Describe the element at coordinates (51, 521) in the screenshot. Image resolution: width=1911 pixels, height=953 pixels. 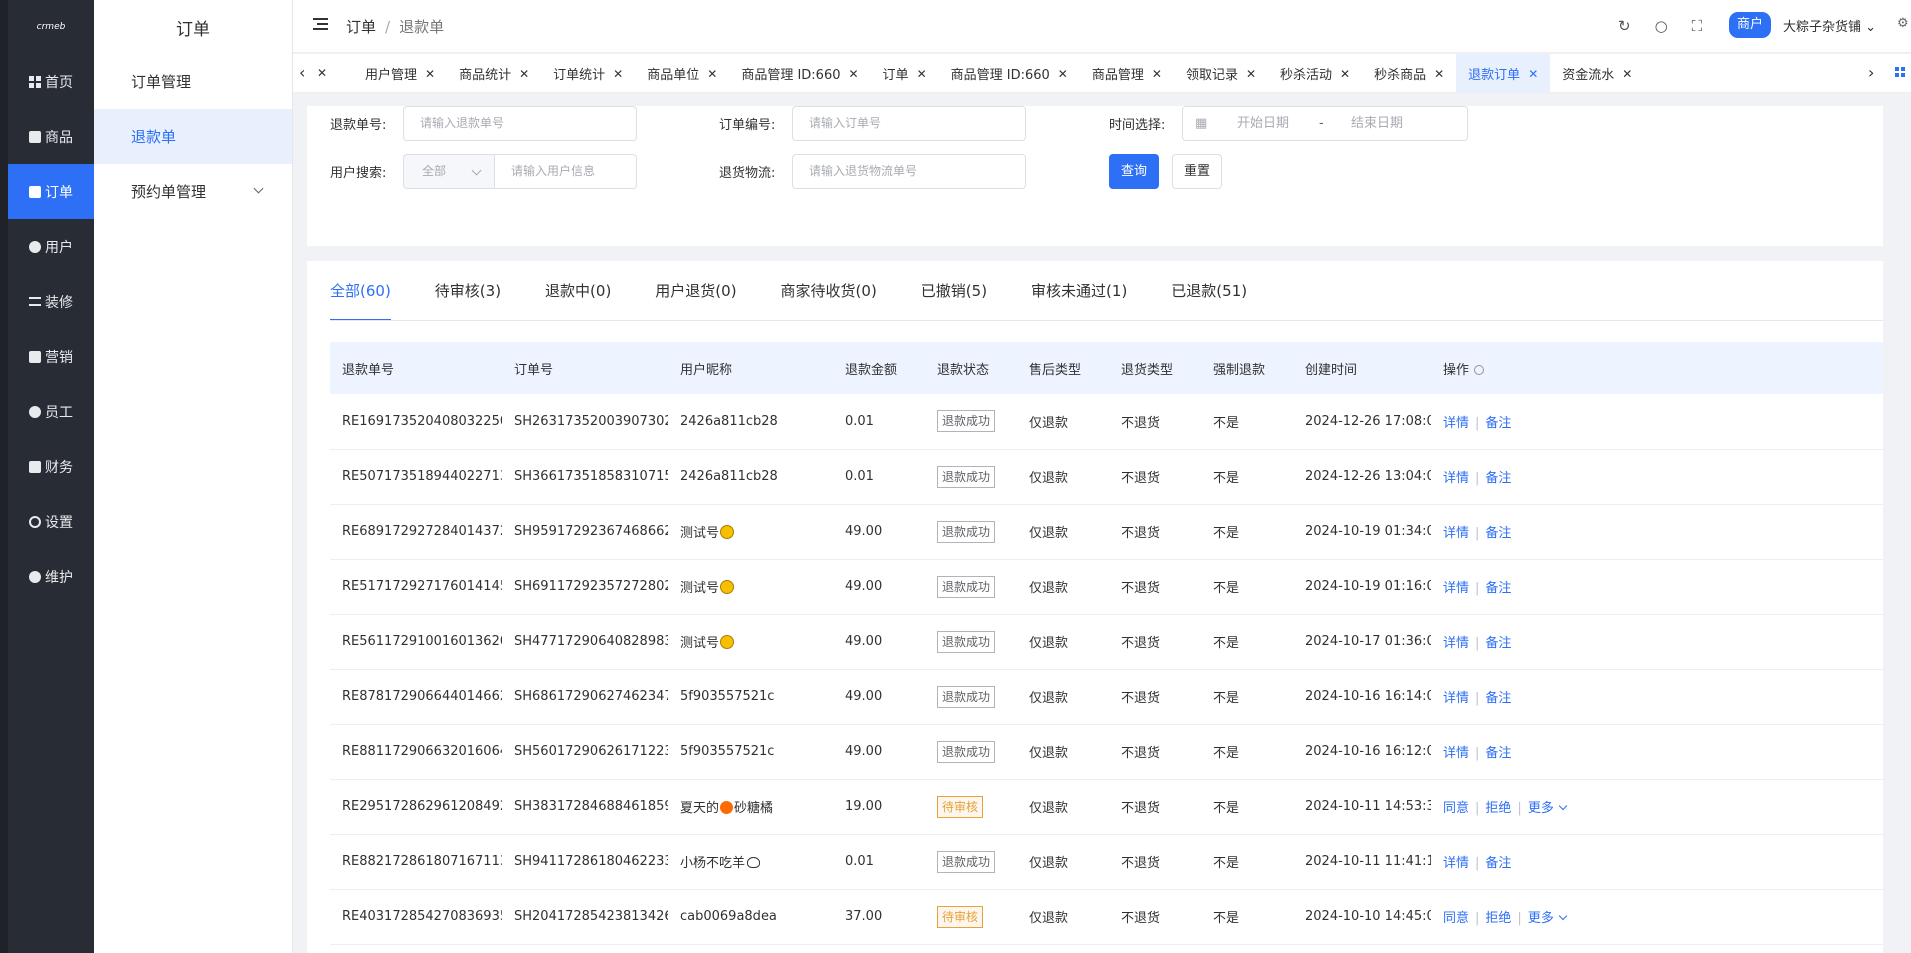
I see `nav-settings: 设置` at that location.